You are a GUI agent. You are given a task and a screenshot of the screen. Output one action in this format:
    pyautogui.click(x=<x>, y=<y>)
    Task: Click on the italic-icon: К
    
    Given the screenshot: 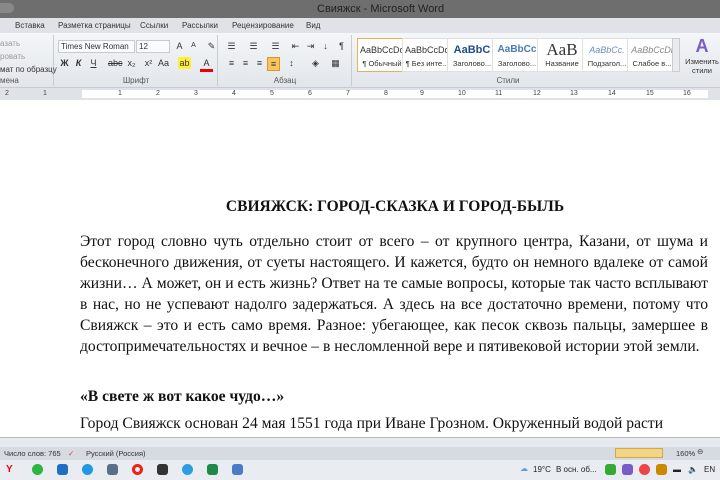 What is the action you would take?
    pyautogui.click(x=78, y=63)
    